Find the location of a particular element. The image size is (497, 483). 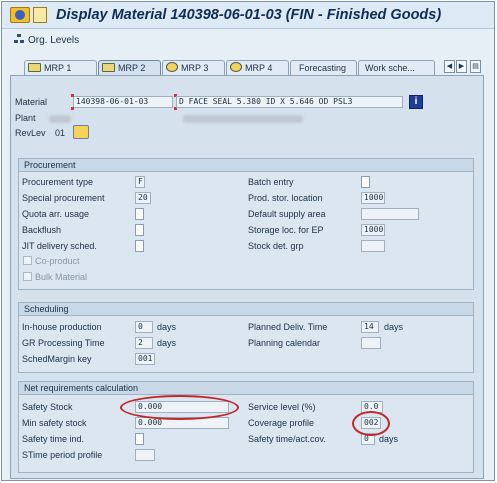

bulk-material-label: Bulk Material is located at coordinates (61, 277).